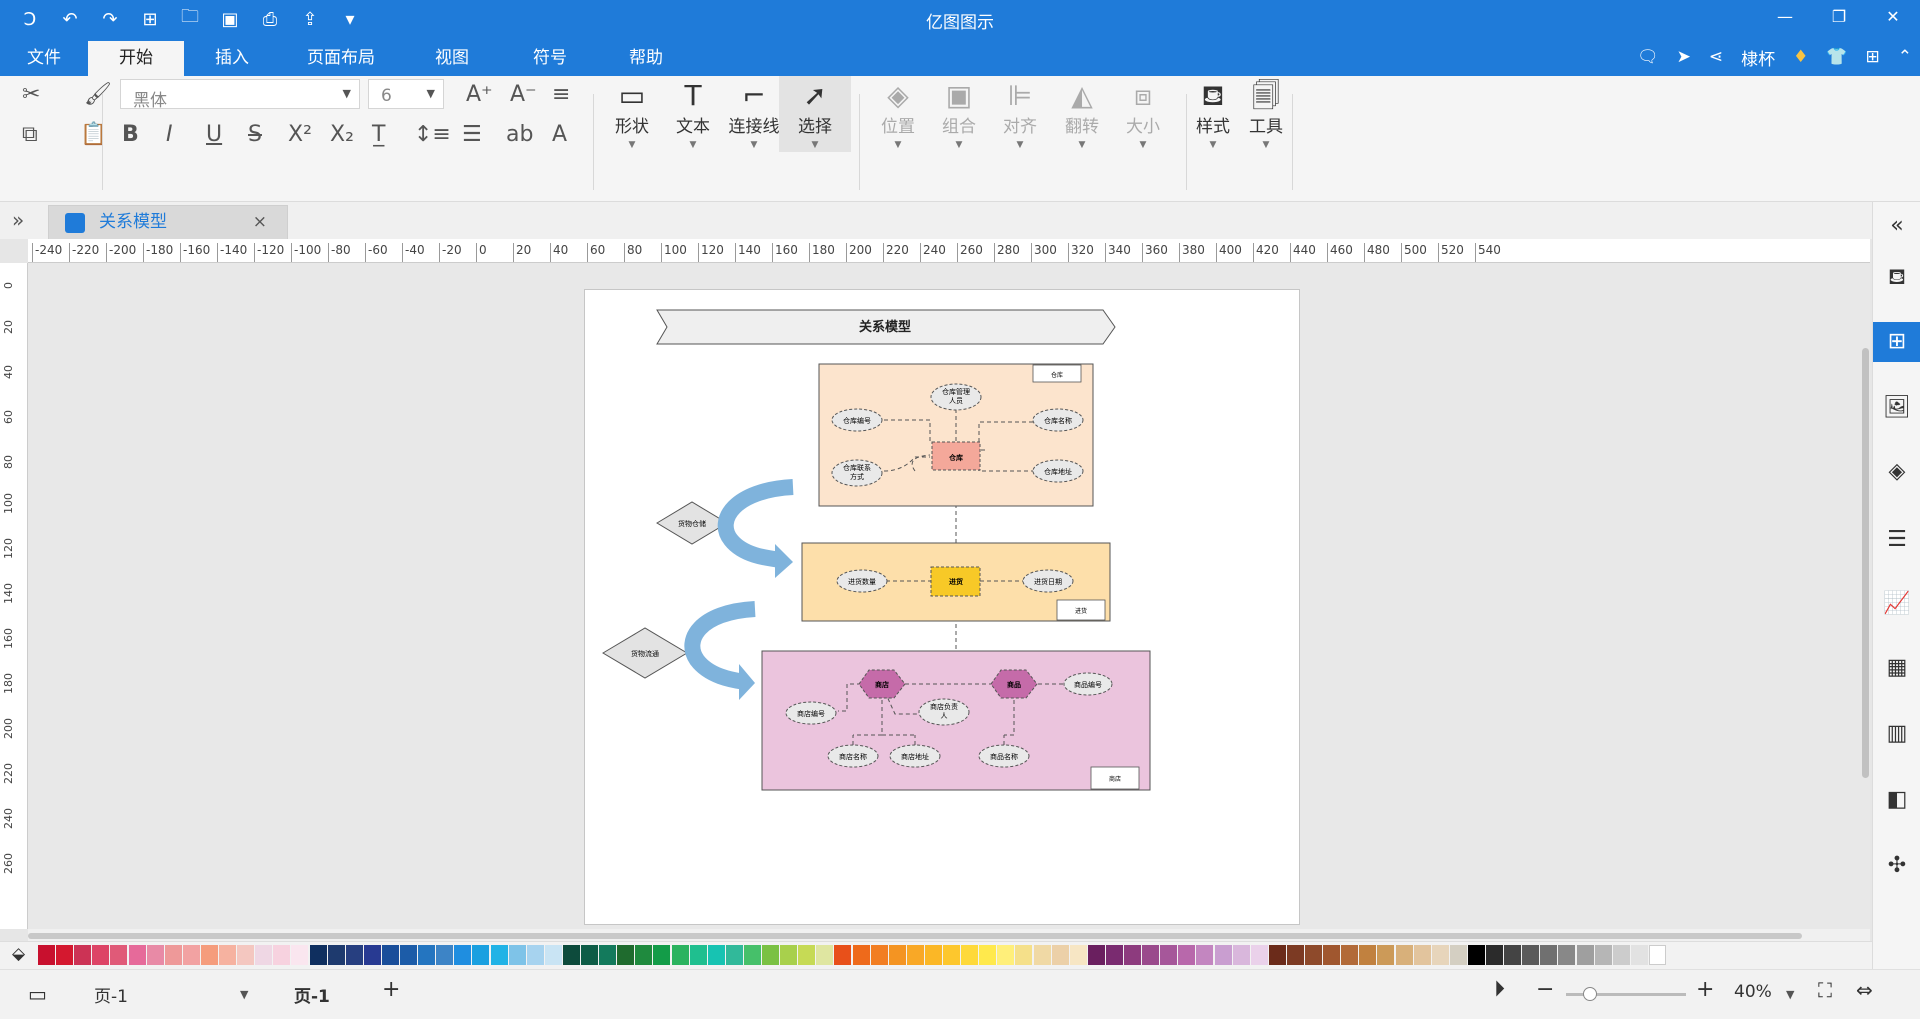 This screenshot has height=1019, width=1920. What do you see at coordinates (31, 94) in the screenshot?
I see `cut-icon: ✂` at bounding box center [31, 94].